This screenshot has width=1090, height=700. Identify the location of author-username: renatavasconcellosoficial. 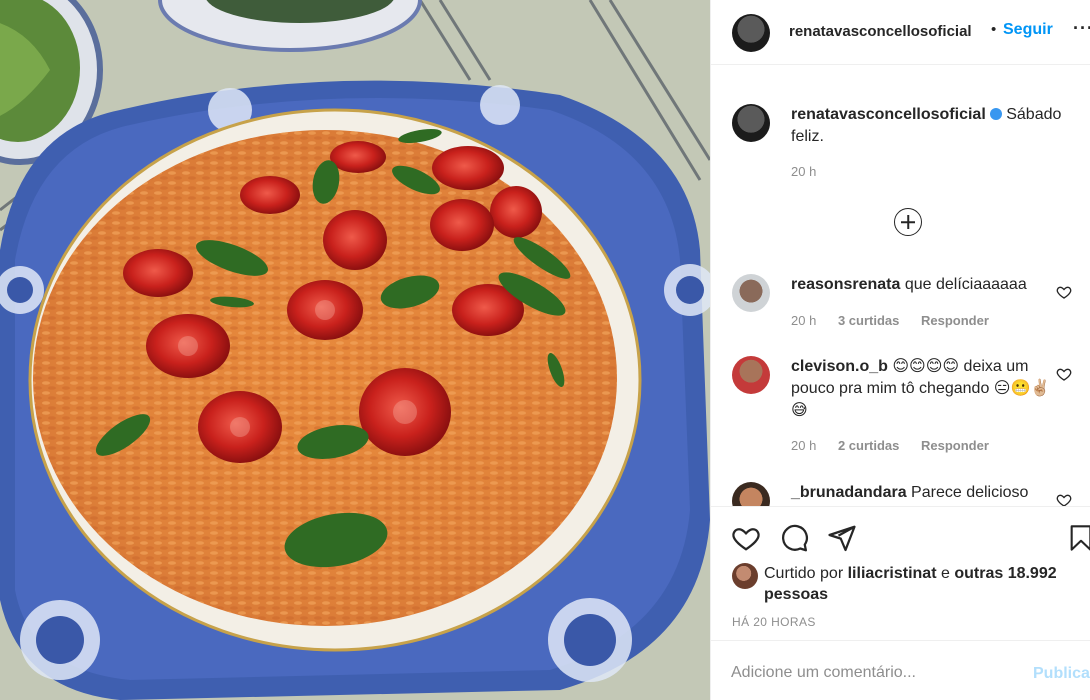
(880, 31).